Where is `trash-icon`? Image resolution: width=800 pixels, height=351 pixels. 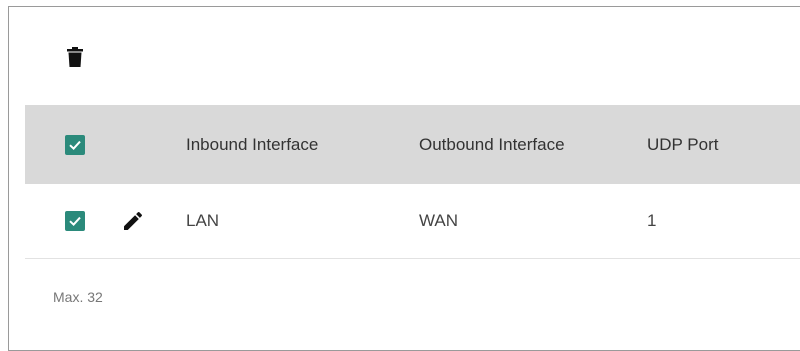 trash-icon is located at coordinates (75, 57).